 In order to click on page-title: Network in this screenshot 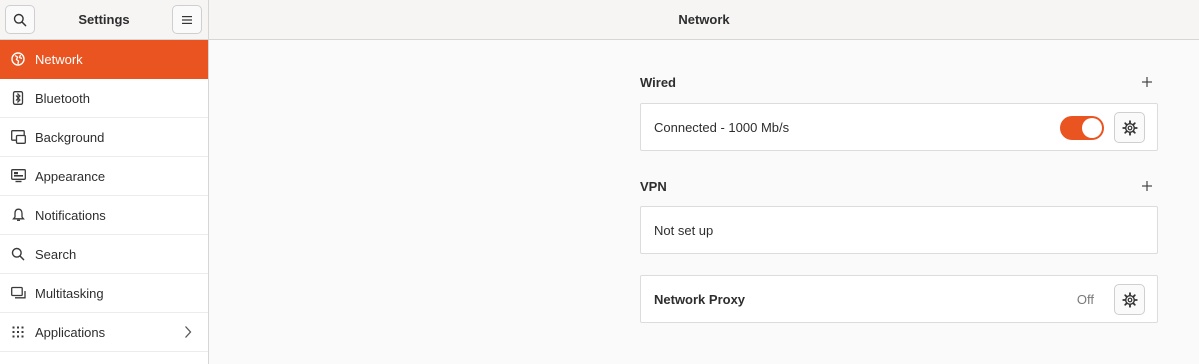, I will do `click(704, 19)`.